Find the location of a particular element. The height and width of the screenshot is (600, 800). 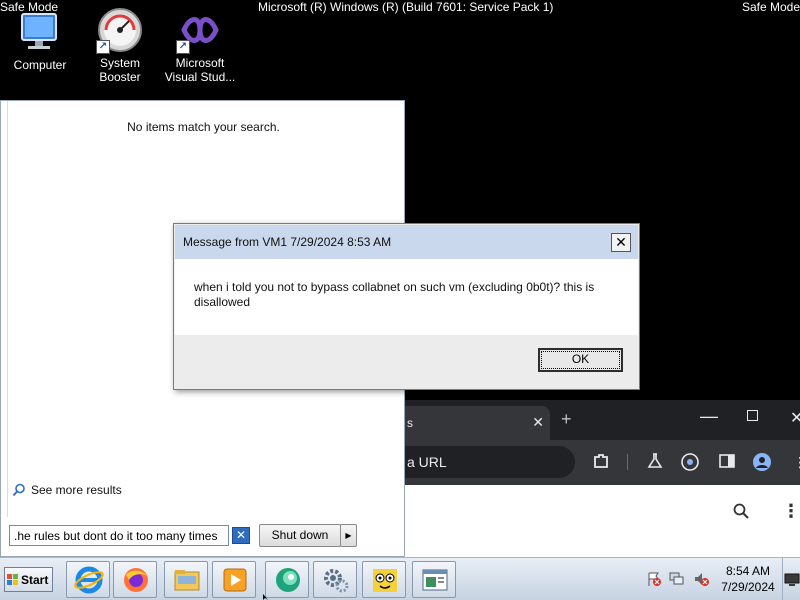

file-explorer-icon is located at coordinates (187, 580).